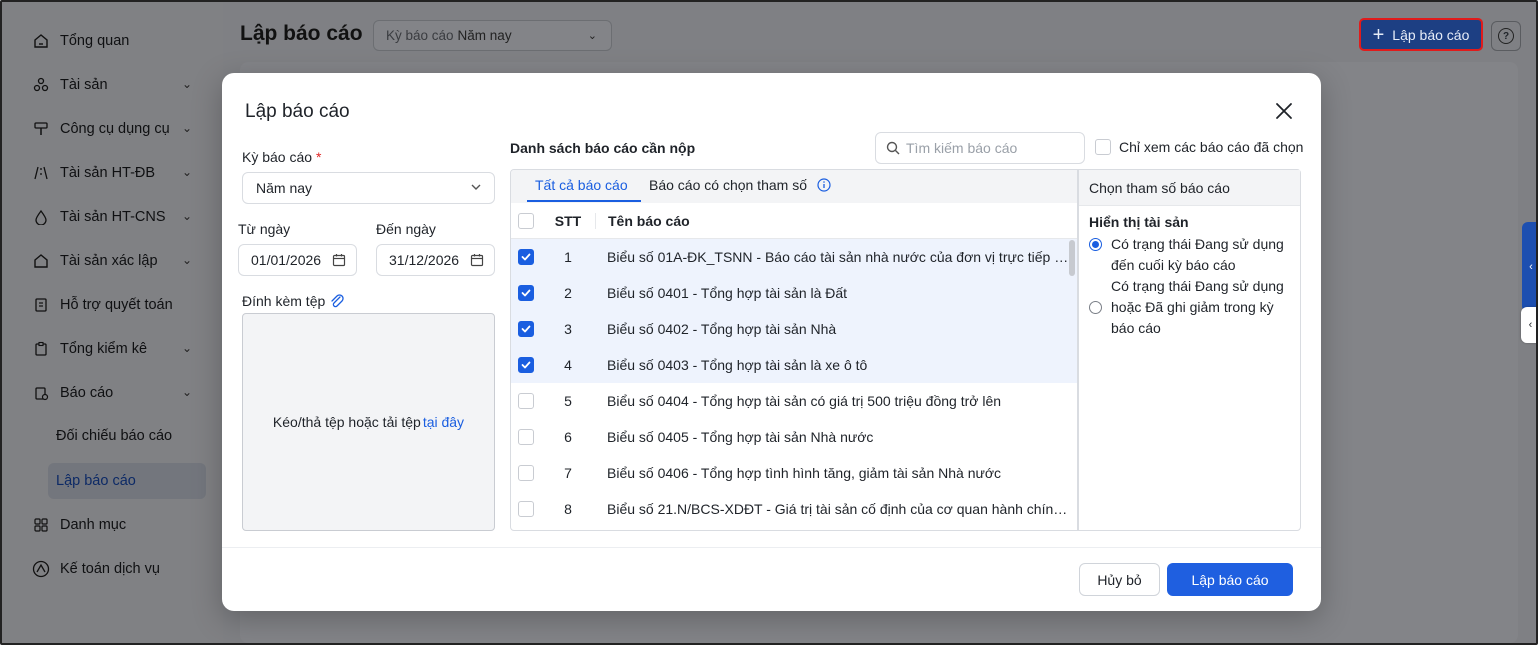 The height and width of the screenshot is (645, 1538). I want to click on sidebar-item-tai-san-ht-cns: Tài sản HT-CNS ⌄, so click(117, 217).